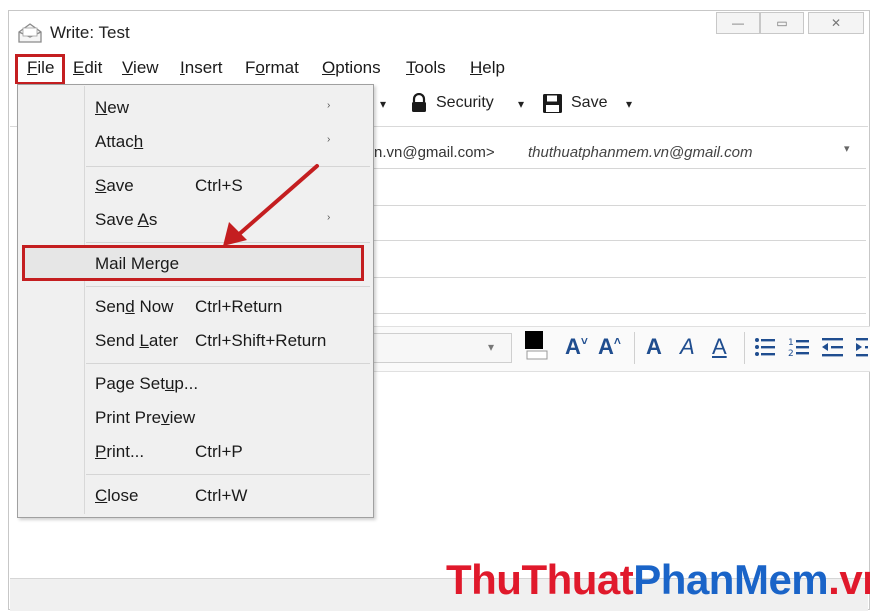  What do you see at coordinates (116, 219) in the screenshot?
I see `menu-item-save-as-pre: Save` at bounding box center [116, 219].